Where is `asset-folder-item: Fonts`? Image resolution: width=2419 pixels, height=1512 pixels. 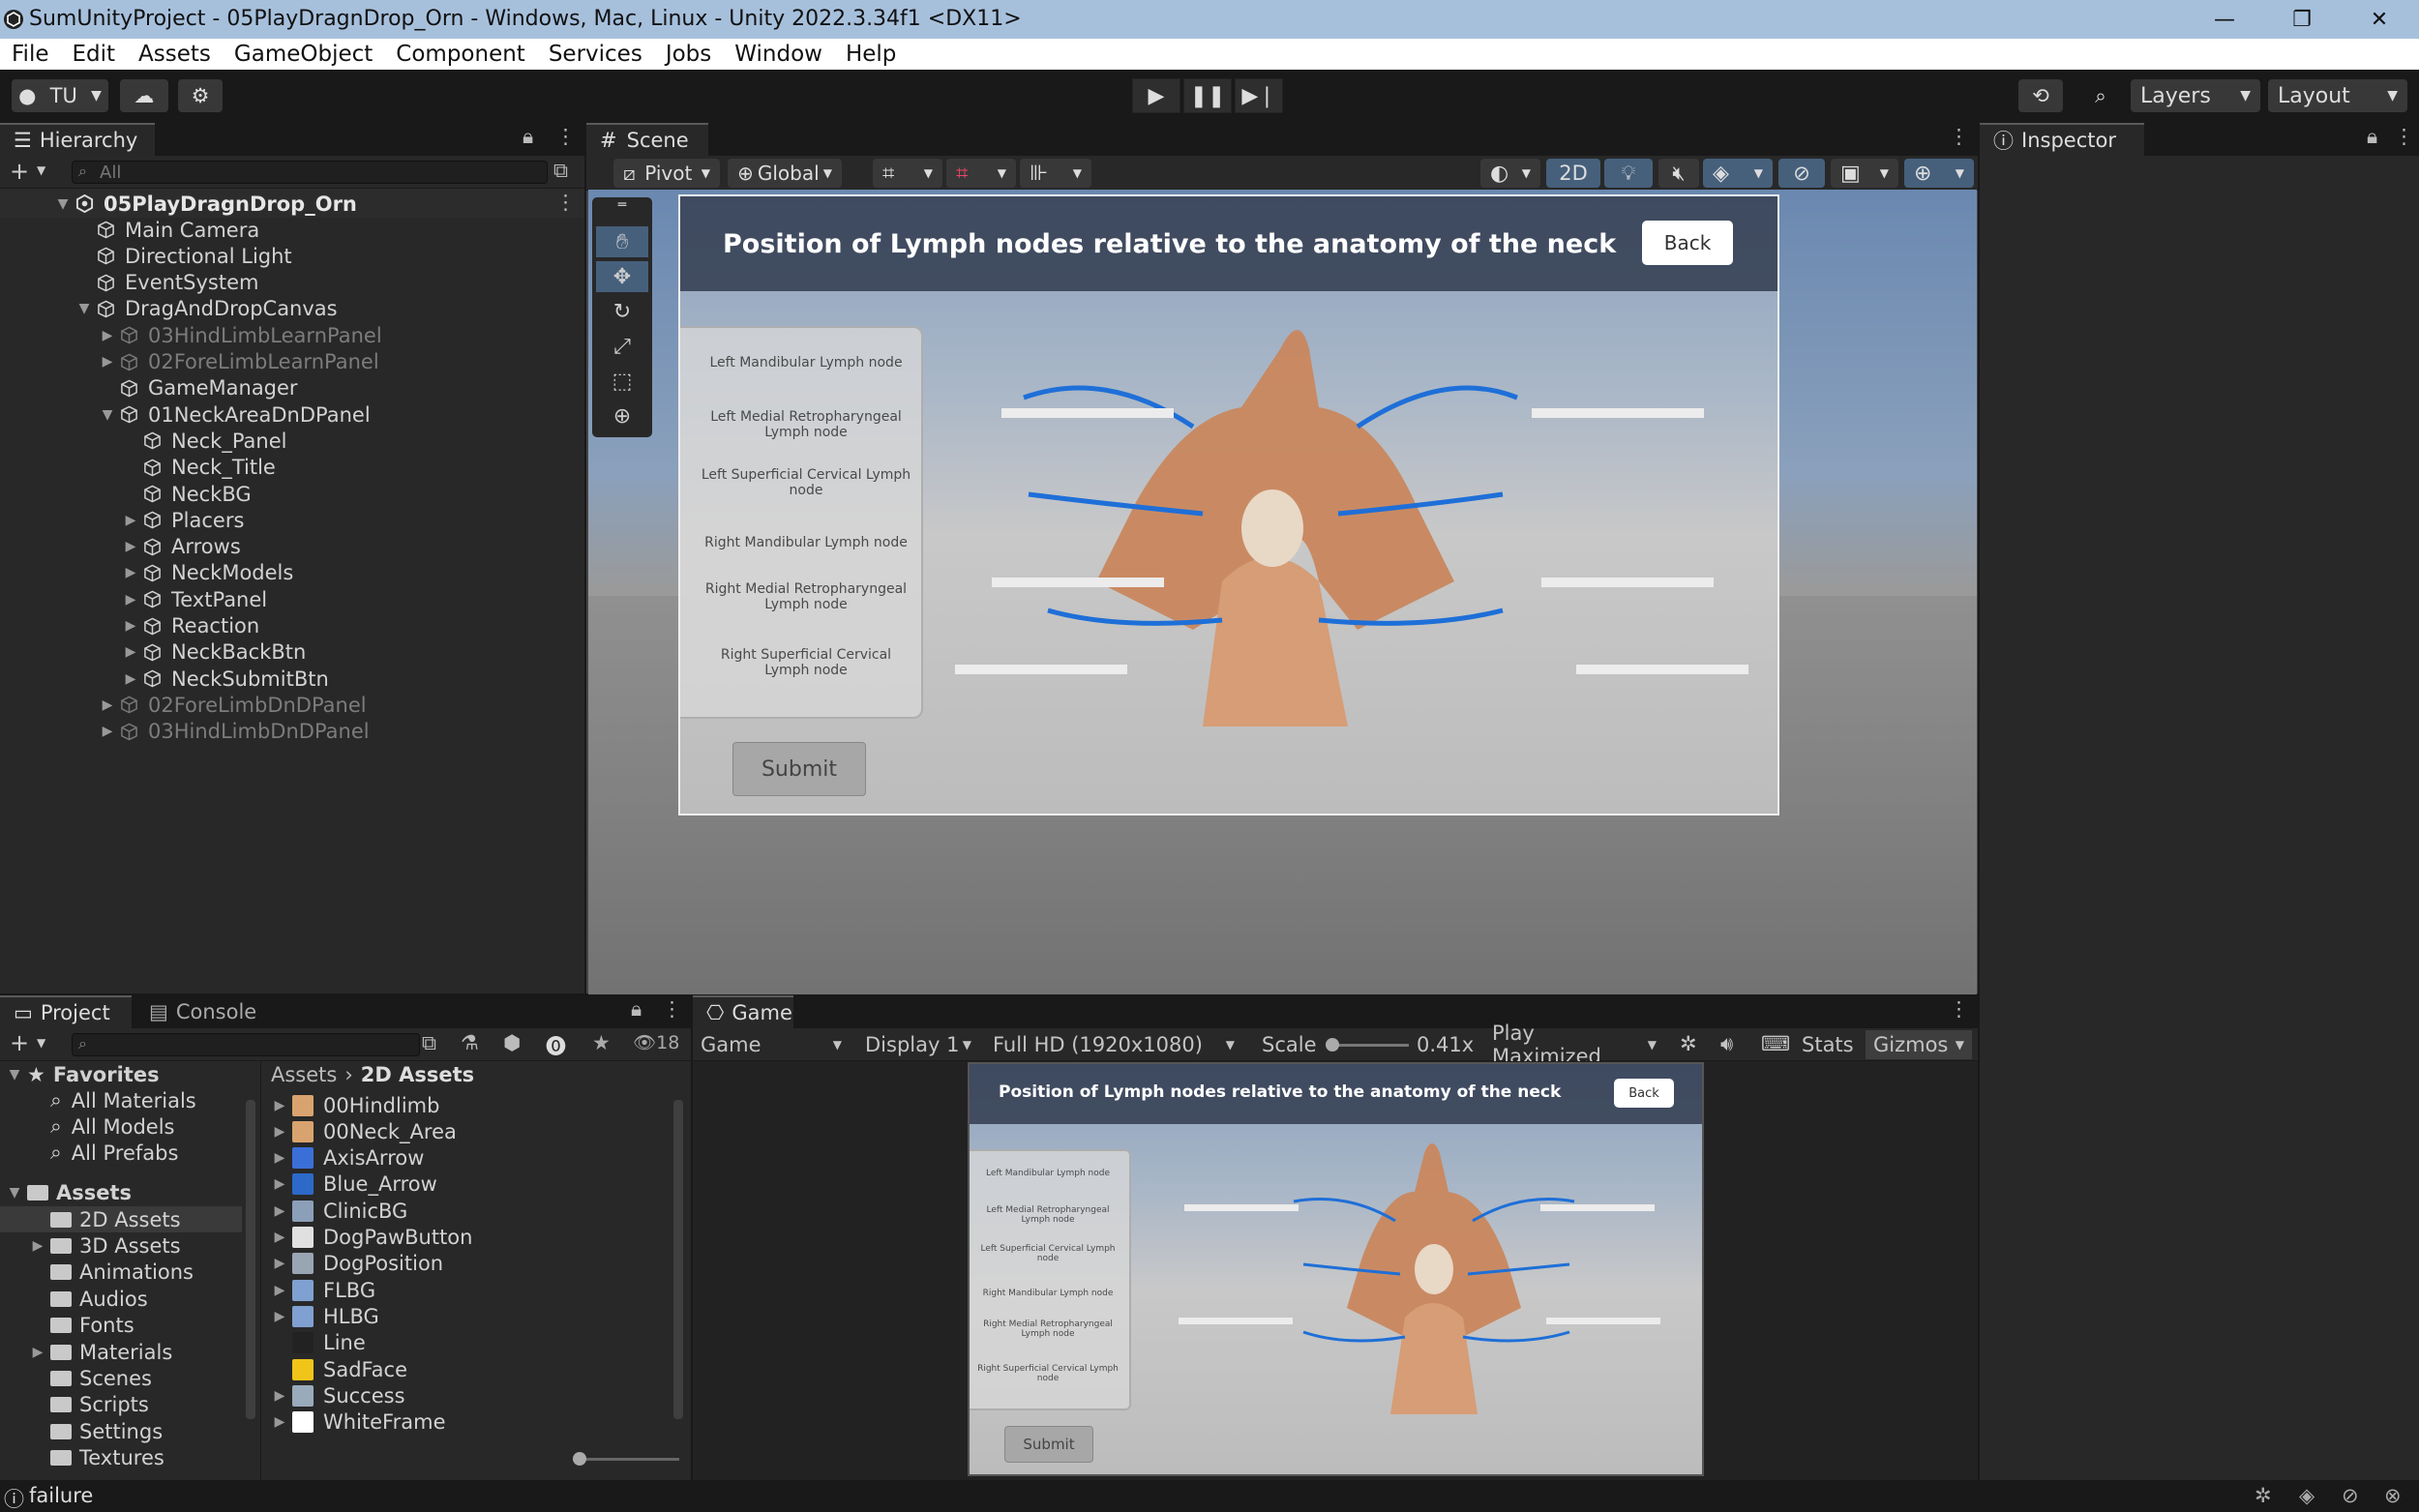 asset-folder-item: Fonts is located at coordinates (82, 1326).